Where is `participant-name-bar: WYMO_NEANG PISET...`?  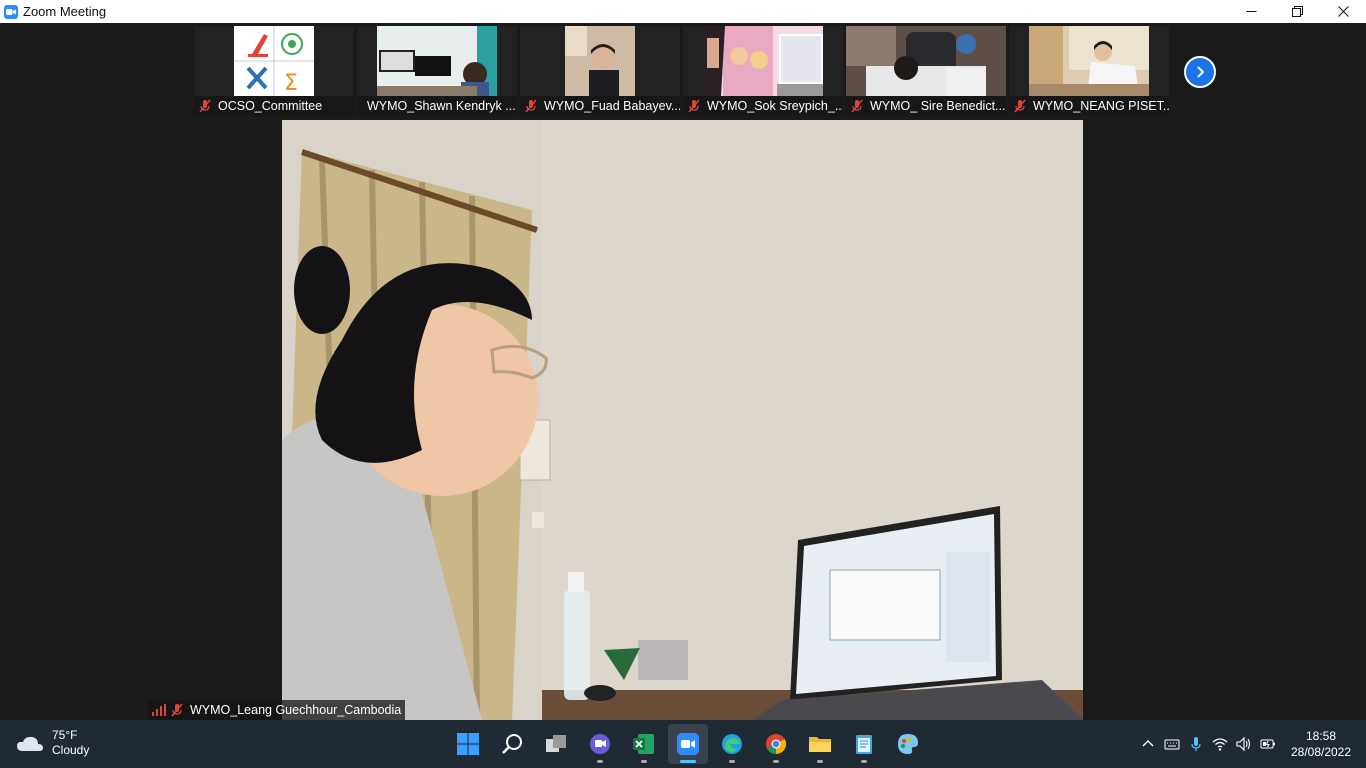
participant-name-bar: WYMO_NEANG PISET... is located at coordinates (1089, 106).